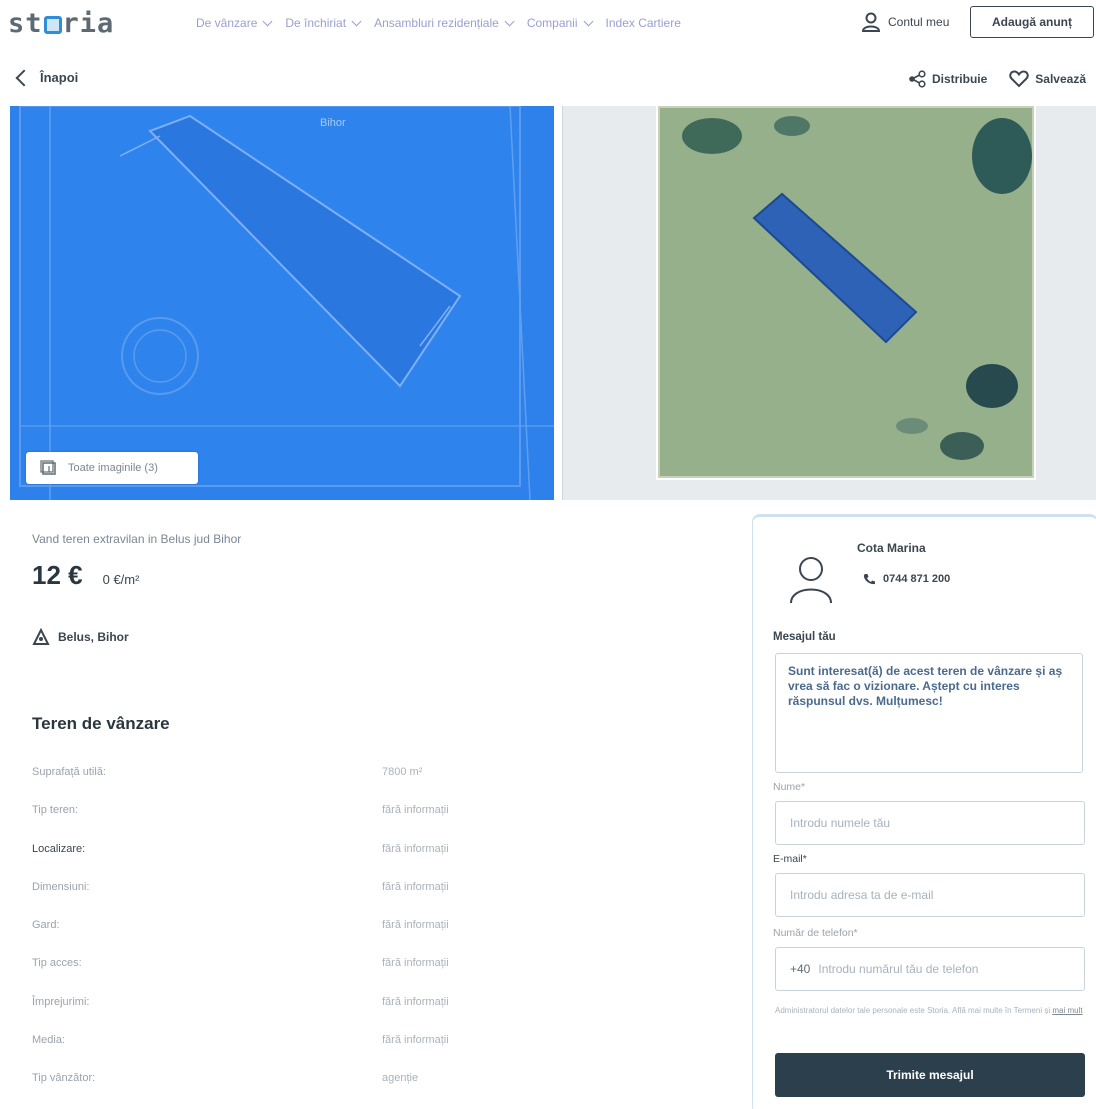 Image resolution: width=1096 pixels, height=1109 pixels. I want to click on share-icon, so click(917, 79).